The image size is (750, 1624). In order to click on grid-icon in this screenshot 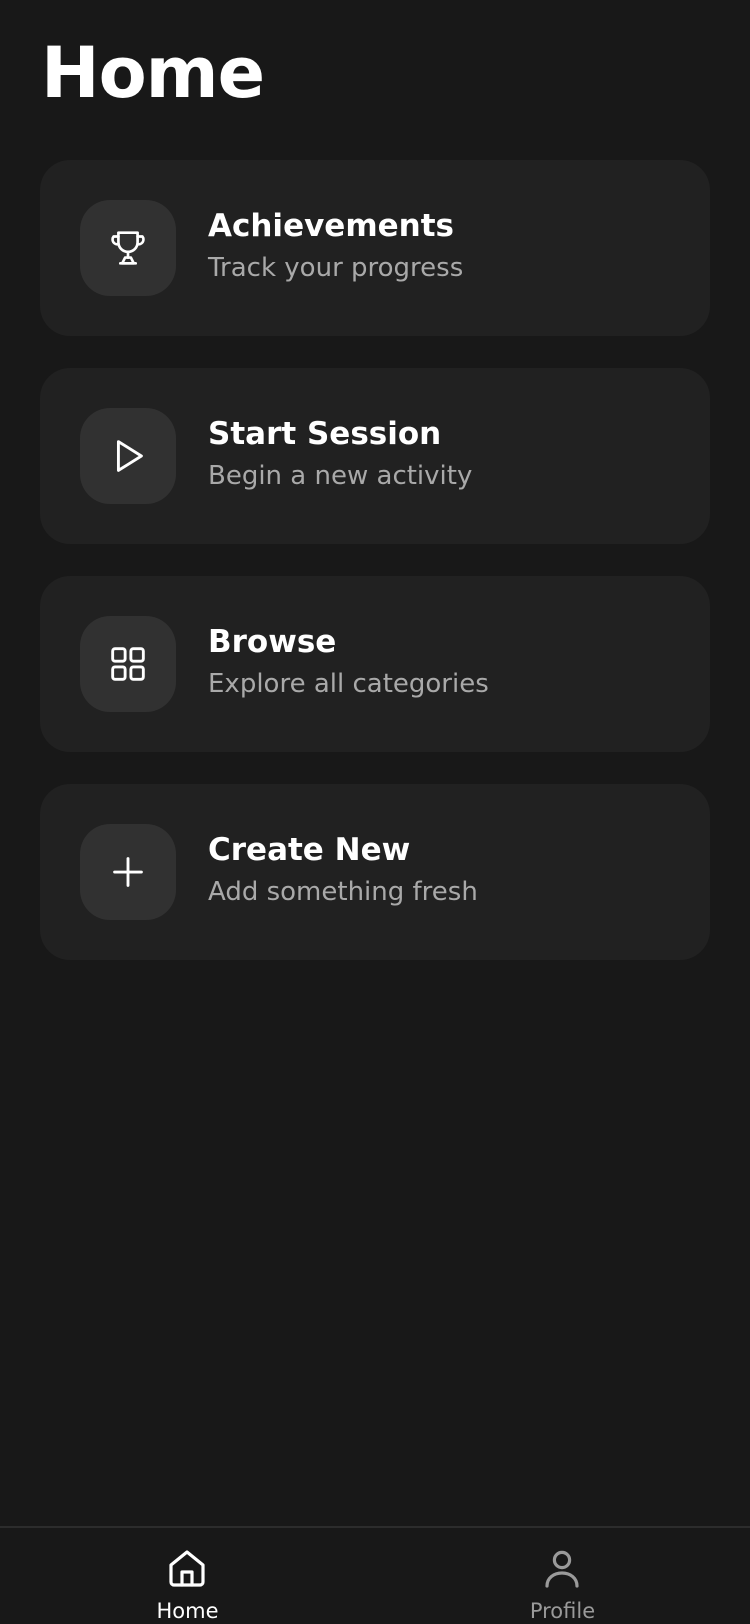, I will do `click(128, 664)`.